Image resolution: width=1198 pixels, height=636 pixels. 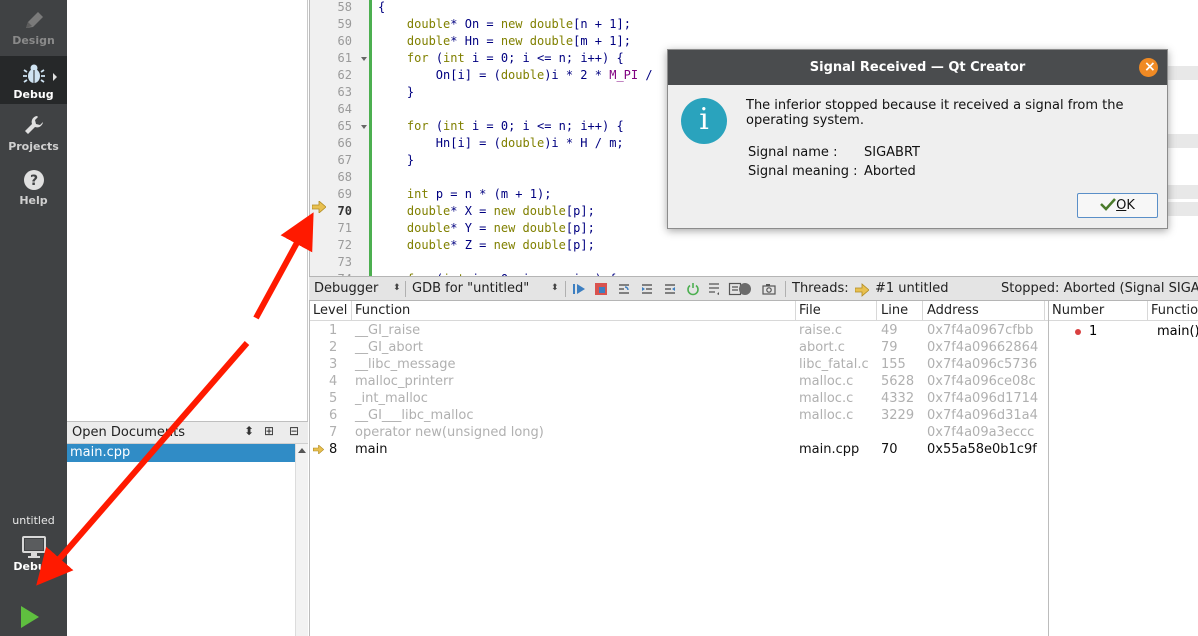 What do you see at coordinates (338, 228) in the screenshot?
I see `line-number: 71` at bounding box center [338, 228].